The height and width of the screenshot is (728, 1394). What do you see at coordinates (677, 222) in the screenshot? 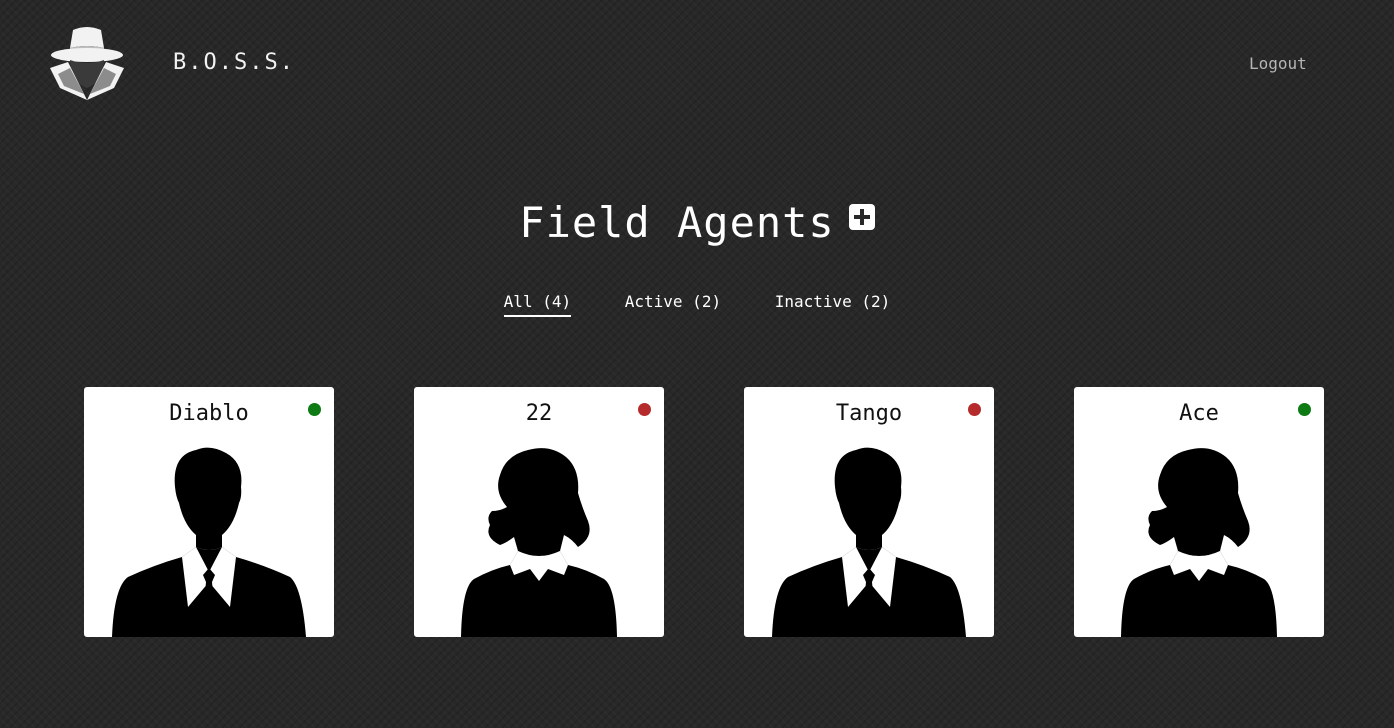
I see `page-title: Field Agents` at bounding box center [677, 222].